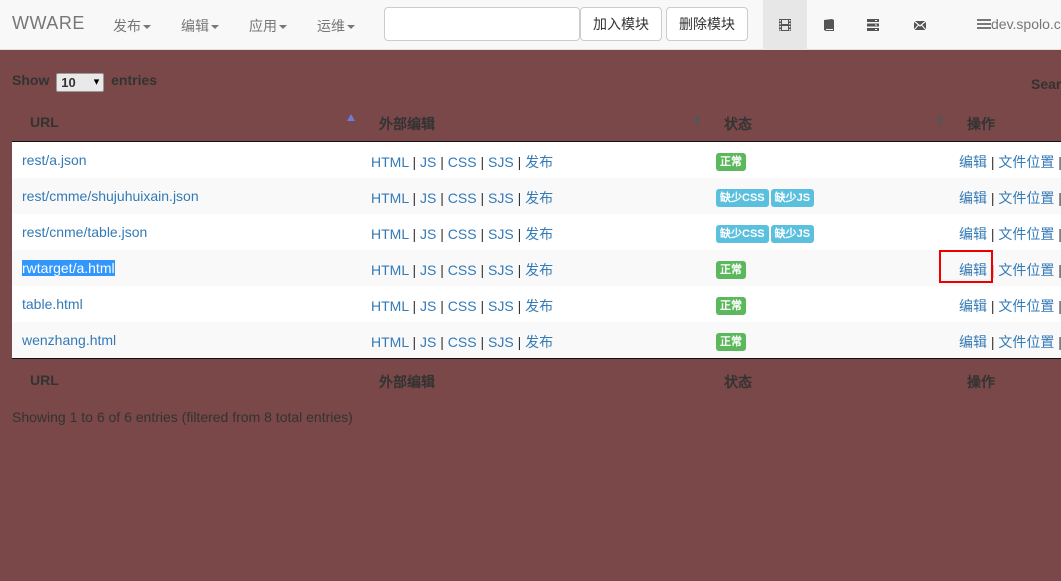 The width and height of the screenshot is (1061, 581). What do you see at coordinates (268, 26) in the screenshot?
I see `menu-apps: 应用` at bounding box center [268, 26].